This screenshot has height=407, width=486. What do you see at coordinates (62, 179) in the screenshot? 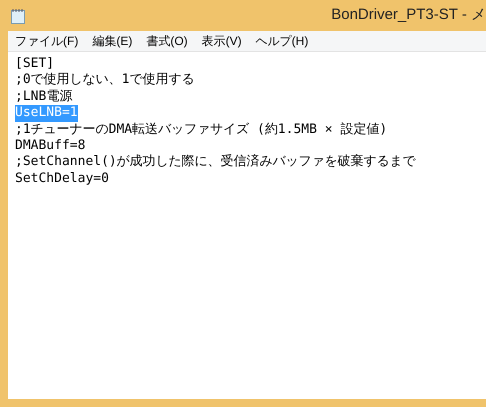
I see `text-line: SetChDelay=0` at bounding box center [62, 179].